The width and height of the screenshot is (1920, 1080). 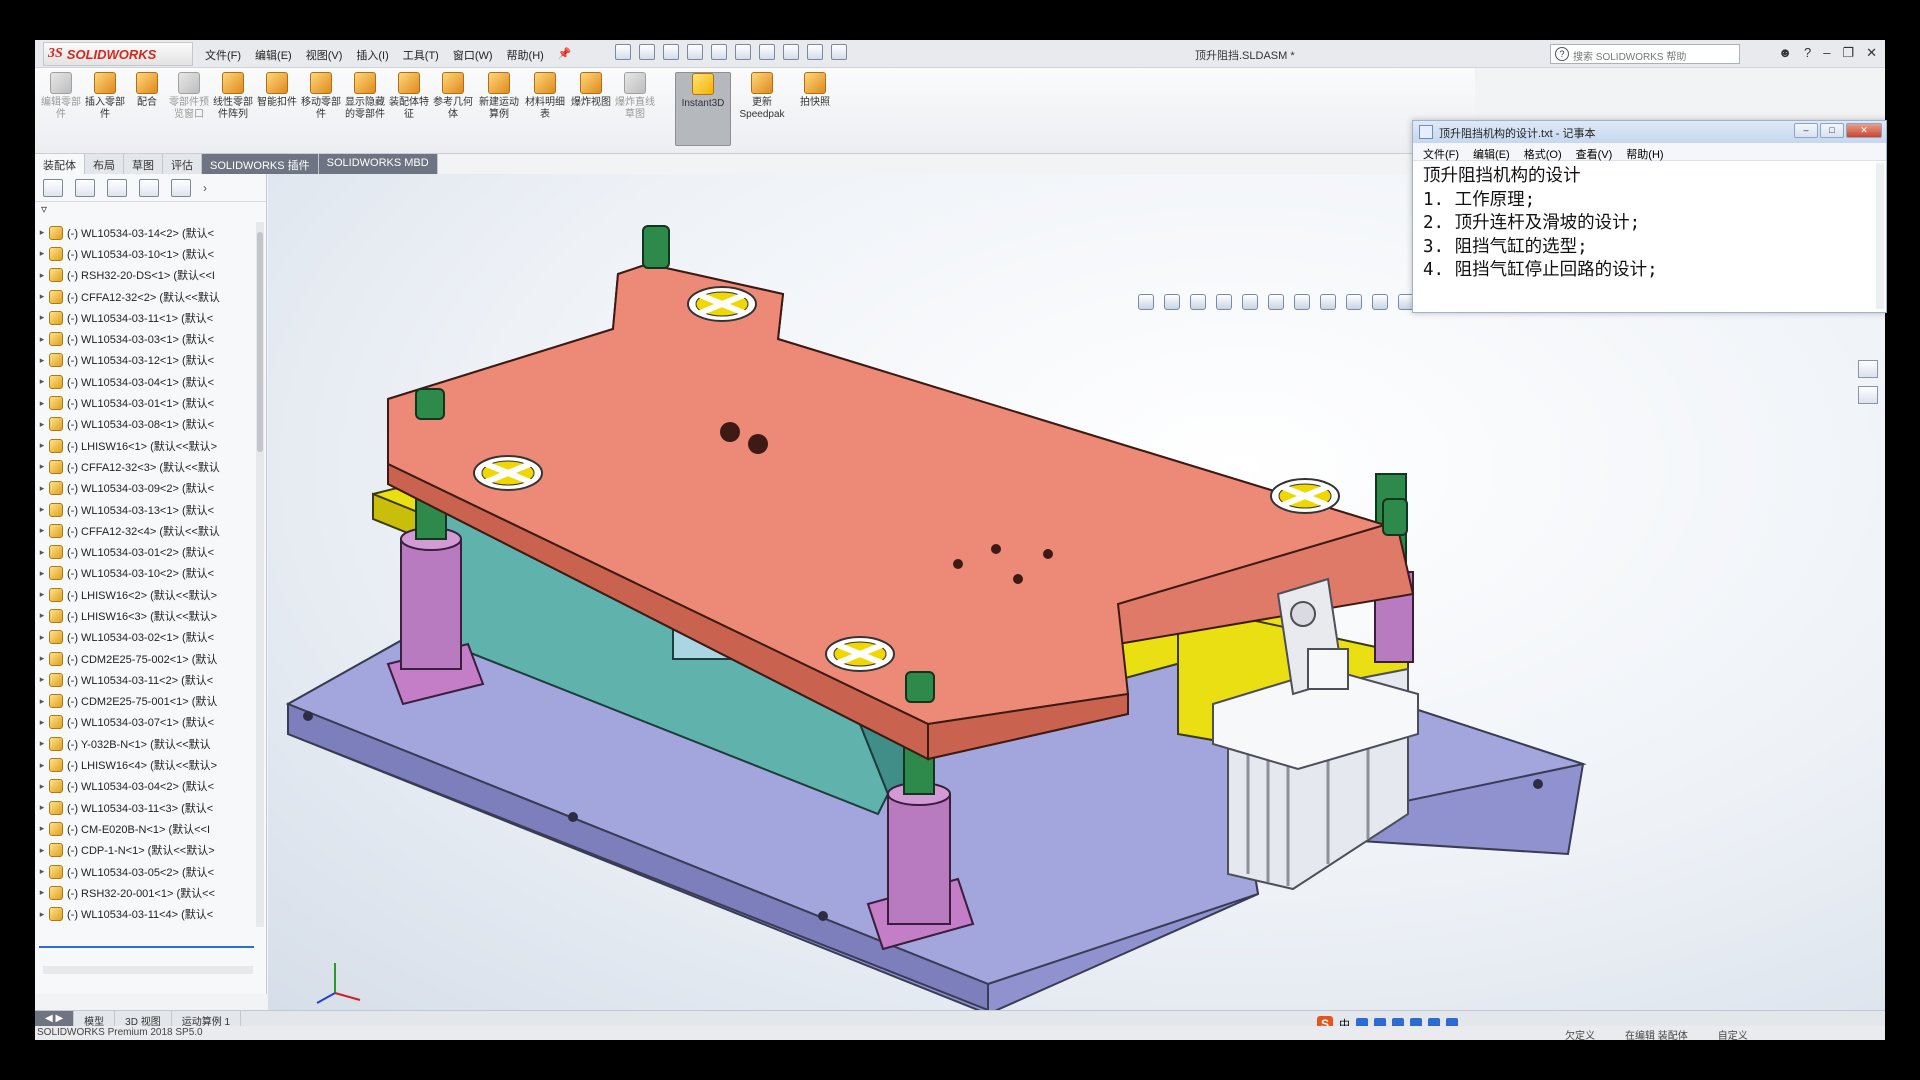 What do you see at coordinates (146, 253) in the screenshot?
I see `tree-item: ▸ (-) WL10534-03-10<1> (默认<` at bounding box center [146, 253].